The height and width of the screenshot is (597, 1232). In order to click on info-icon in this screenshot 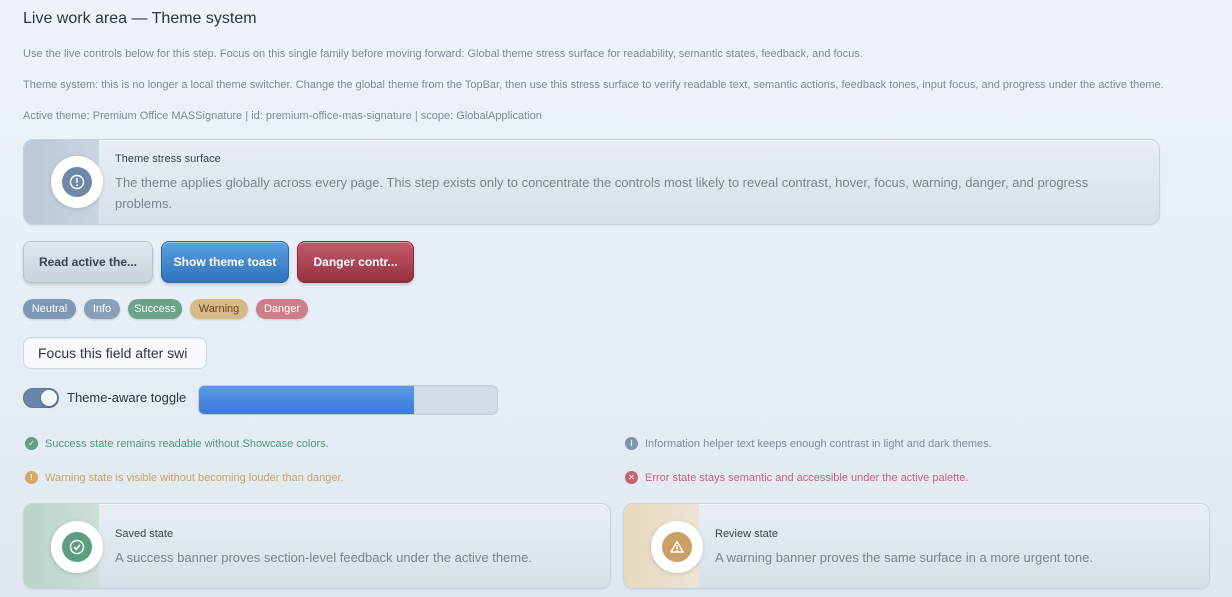, I will do `click(77, 182)`.